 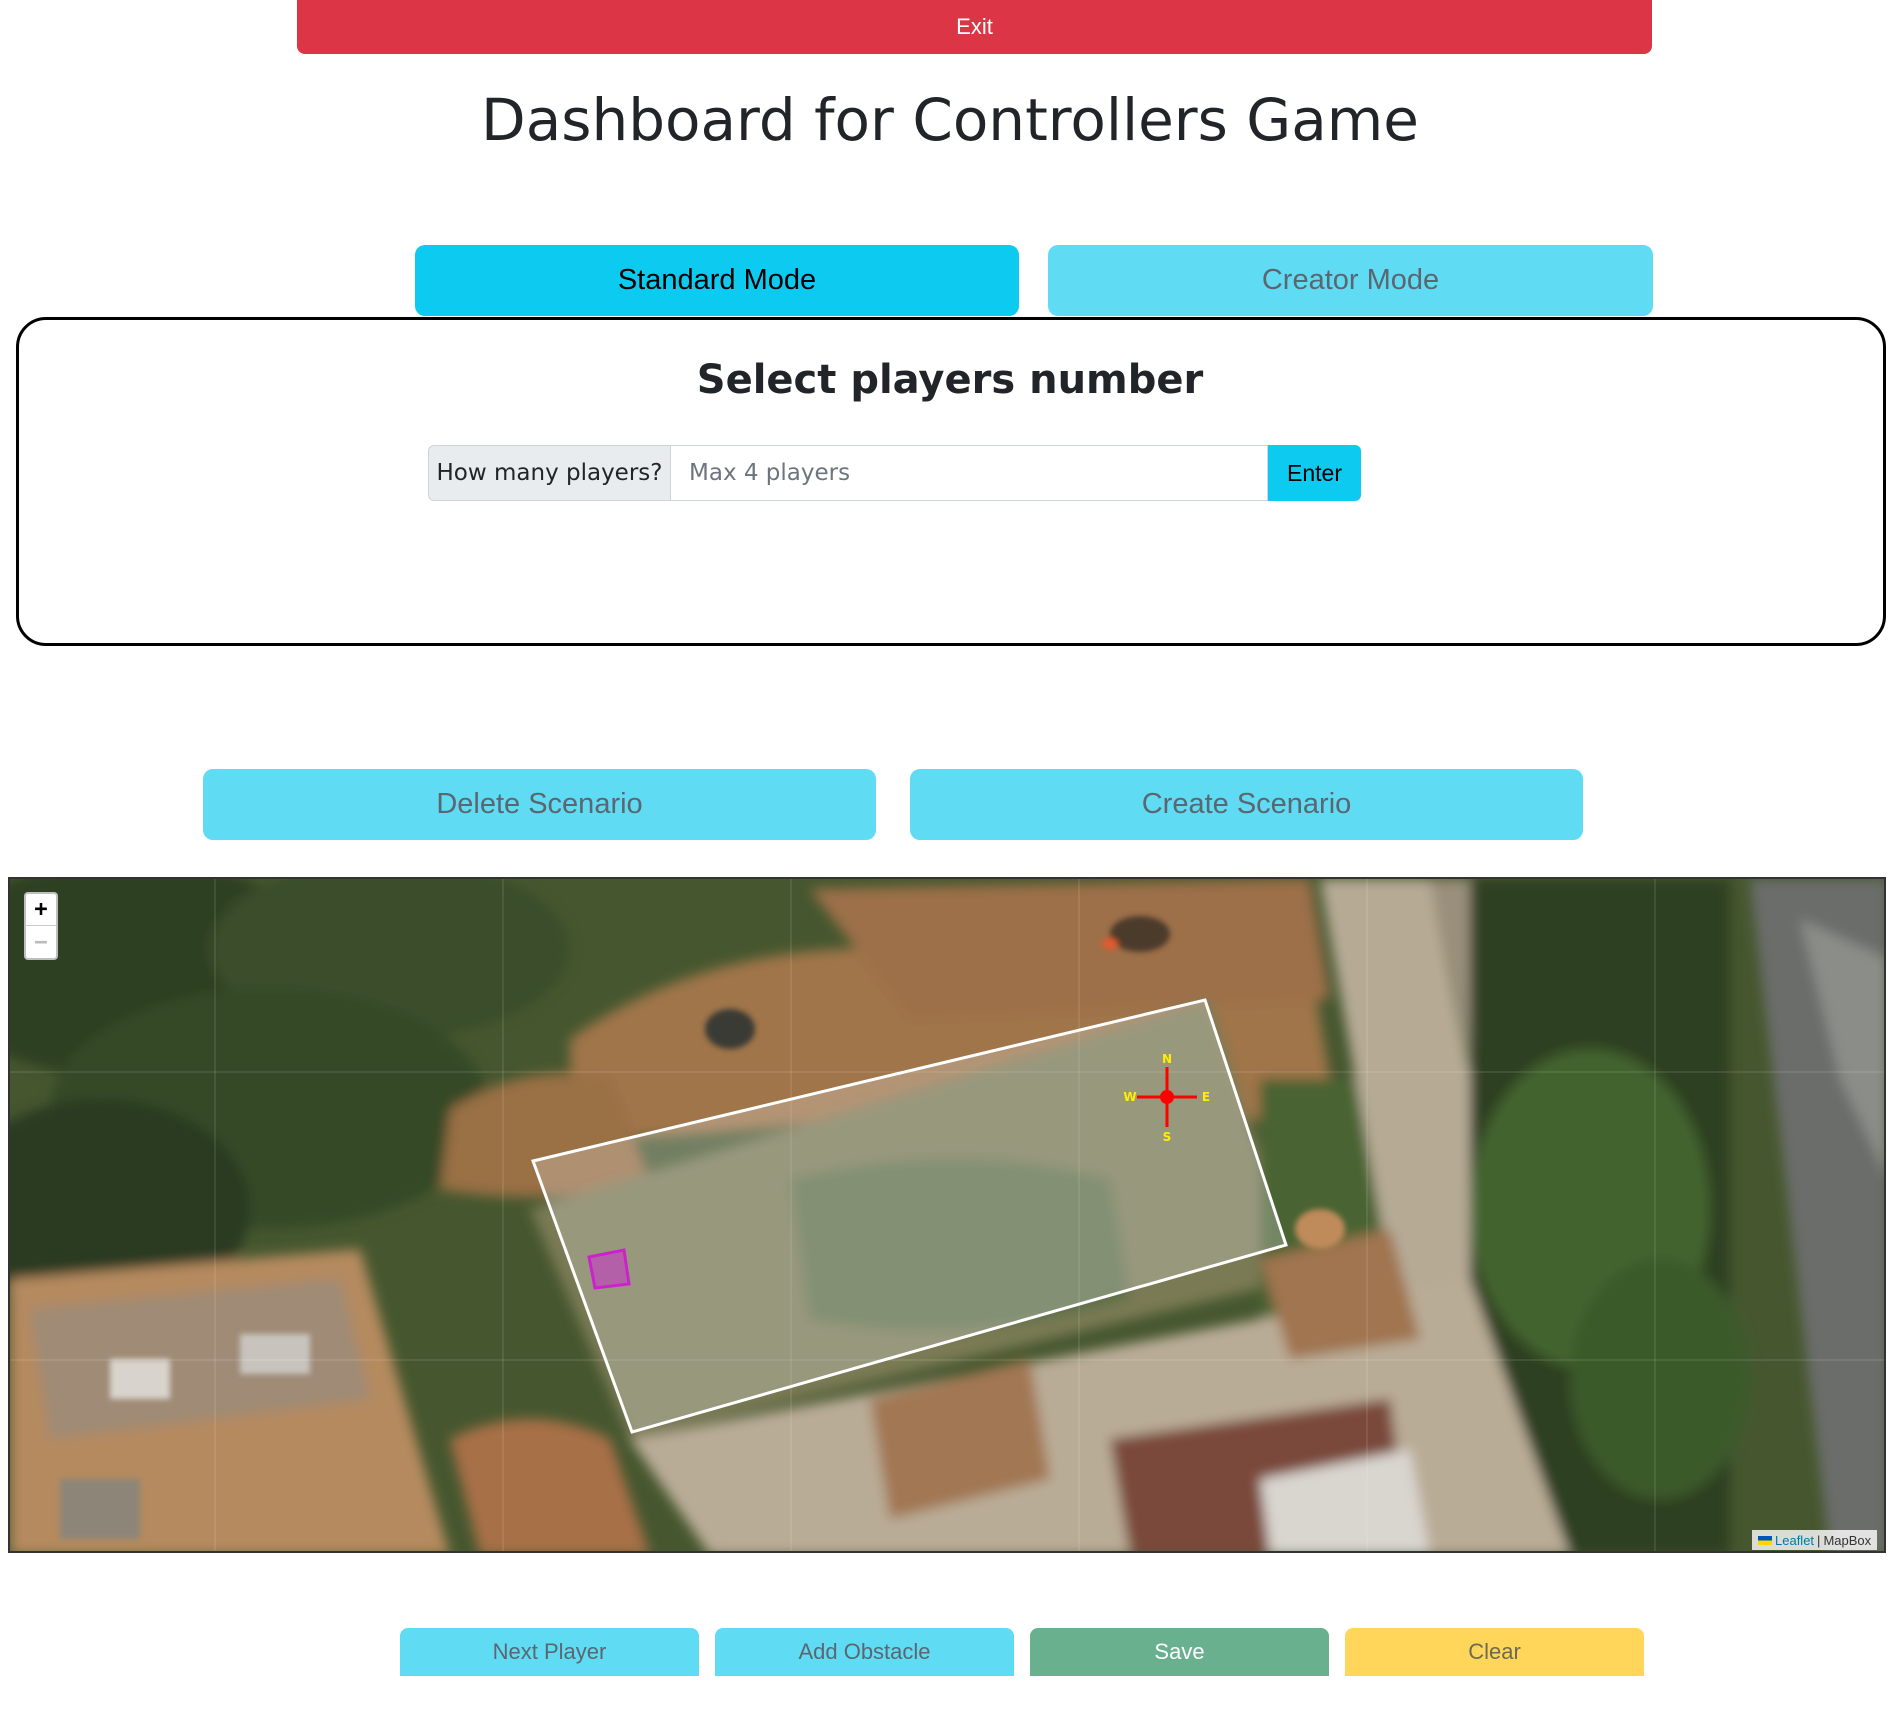 I want to click on page-title: Dashboard for Controllers Game, so click(x=950, y=120).